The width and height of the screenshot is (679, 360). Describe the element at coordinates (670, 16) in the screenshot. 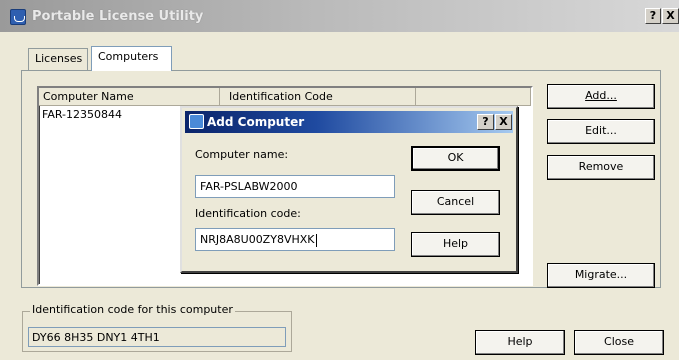

I see `close-icon: X` at that location.